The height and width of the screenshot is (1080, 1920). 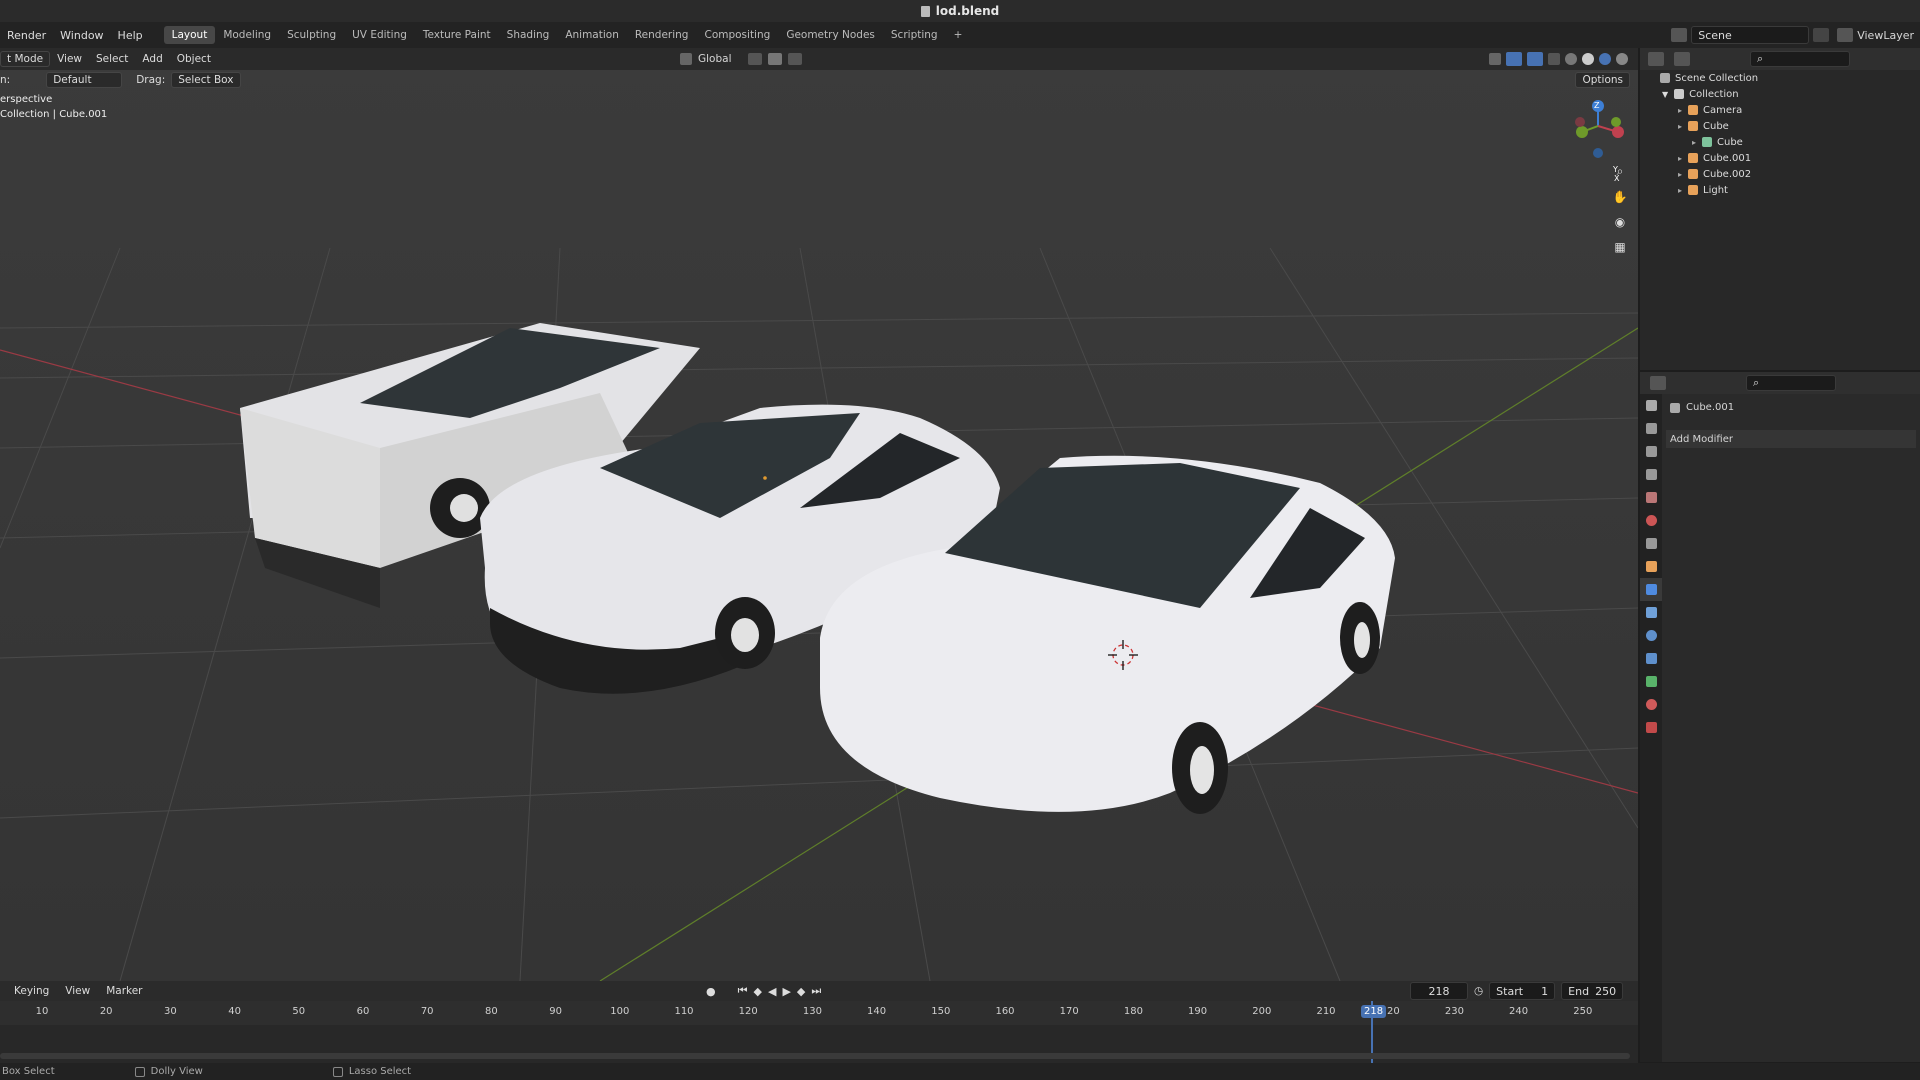 What do you see at coordinates (1602, 80) in the screenshot?
I see `options-dropdown: Options` at bounding box center [1602, 80].